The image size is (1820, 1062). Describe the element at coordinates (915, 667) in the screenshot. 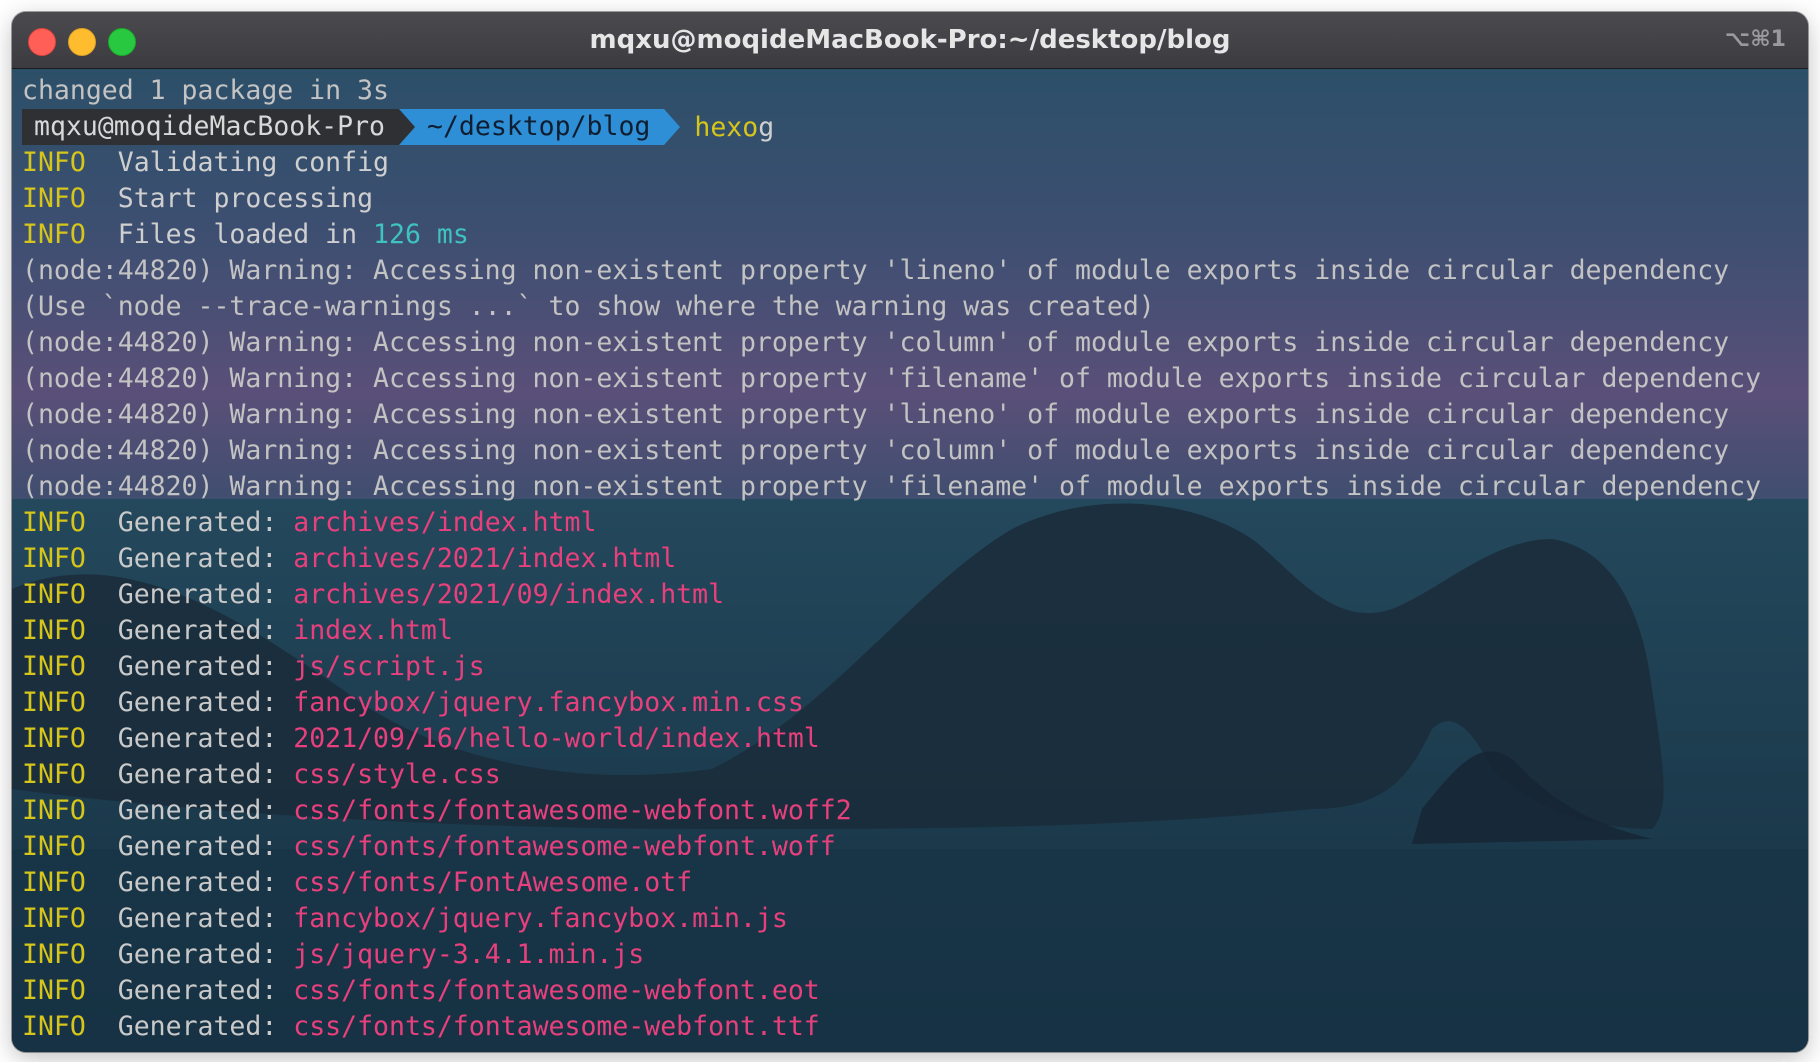

I see `generated-line: INFO Generated: js/script.js` at that location.